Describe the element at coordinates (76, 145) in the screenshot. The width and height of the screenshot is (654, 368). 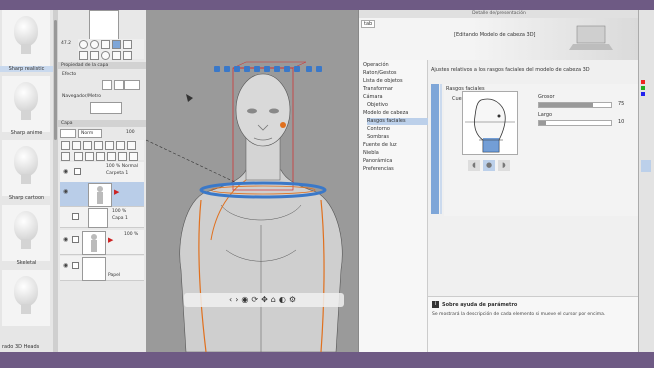
I see `folder-icon` at that location.